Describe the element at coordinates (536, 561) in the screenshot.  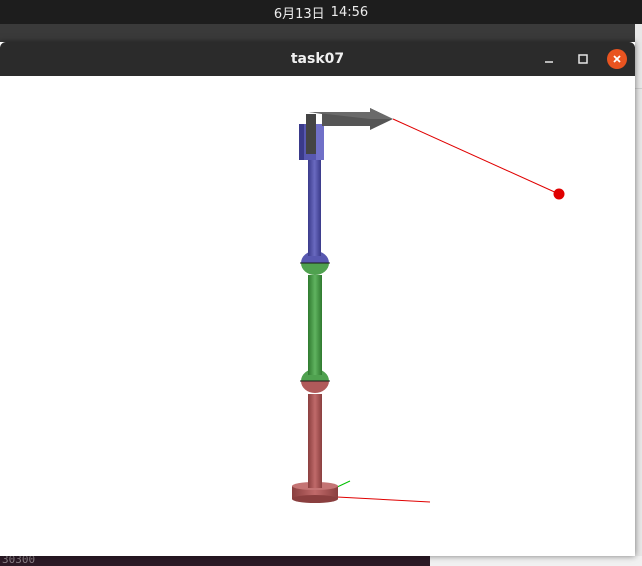
I see `background-panel-bottom` at that location.